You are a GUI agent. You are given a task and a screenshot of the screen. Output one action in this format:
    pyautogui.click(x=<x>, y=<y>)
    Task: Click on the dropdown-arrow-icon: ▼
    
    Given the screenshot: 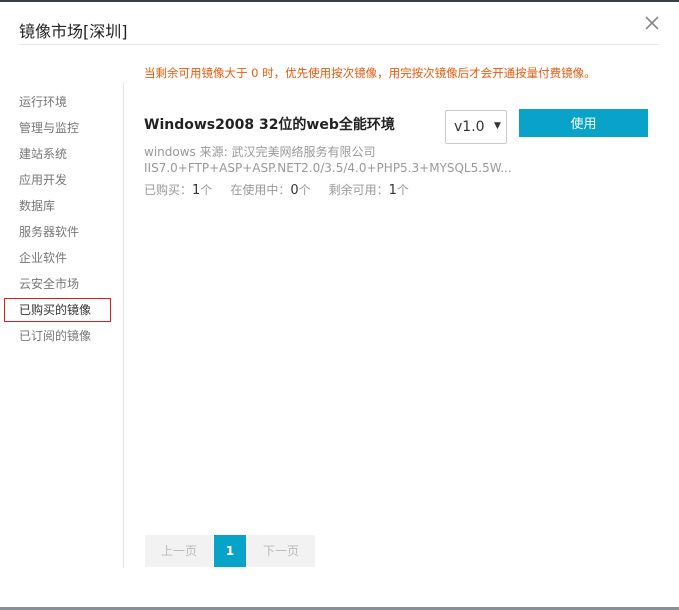 What is the action you would take?
    pyautogui.click(x=497, y=126)
    